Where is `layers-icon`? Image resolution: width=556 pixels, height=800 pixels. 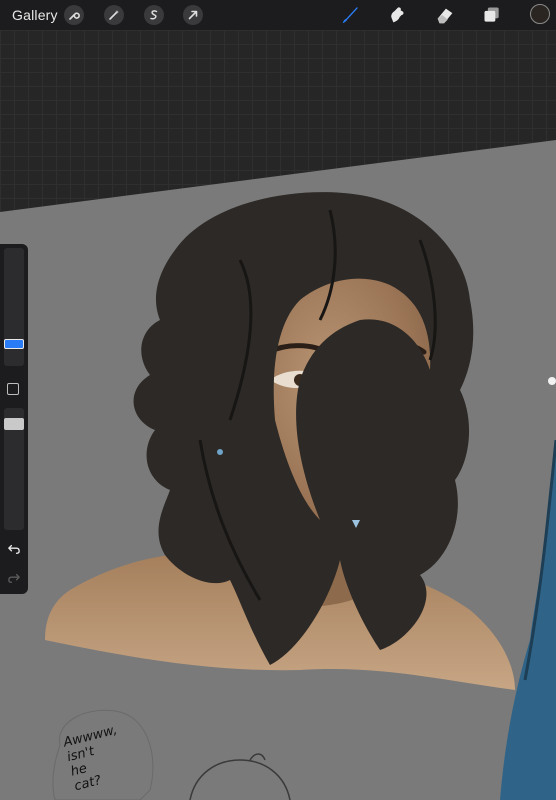
layers-icon is located at coordinates (492, 15).